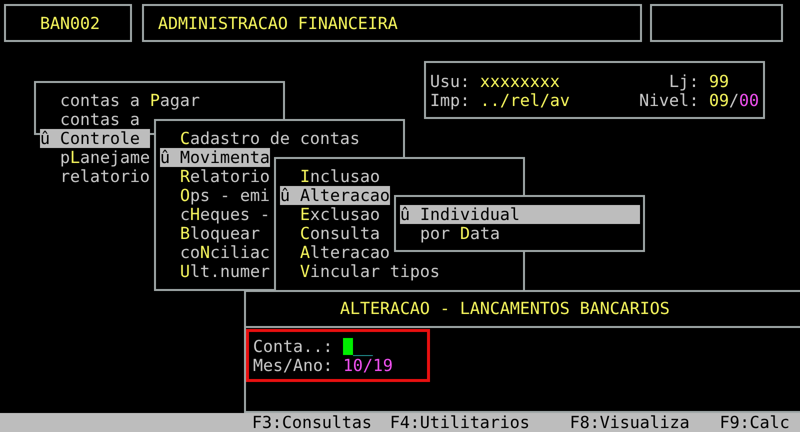  Describe the element at coordinates (95, 157) in the screenshot. I see `menu-item: pLanejame` at that location.